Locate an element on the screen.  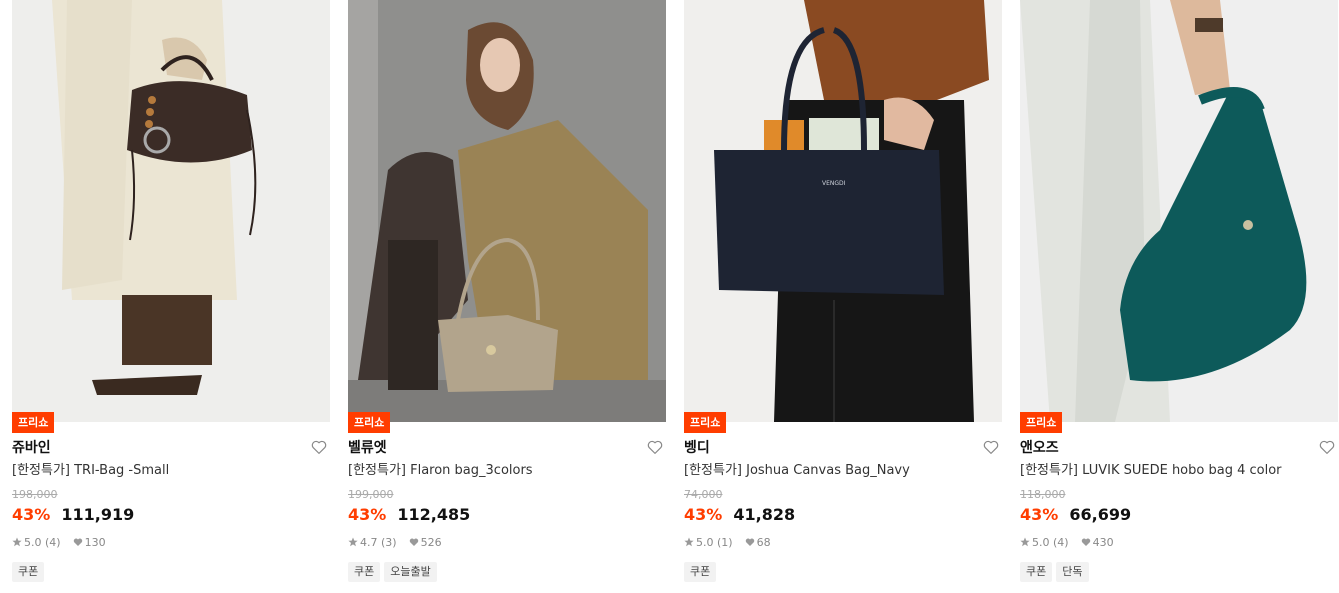
price-row: 43% 112,485 is located at coordinates (409, 515).